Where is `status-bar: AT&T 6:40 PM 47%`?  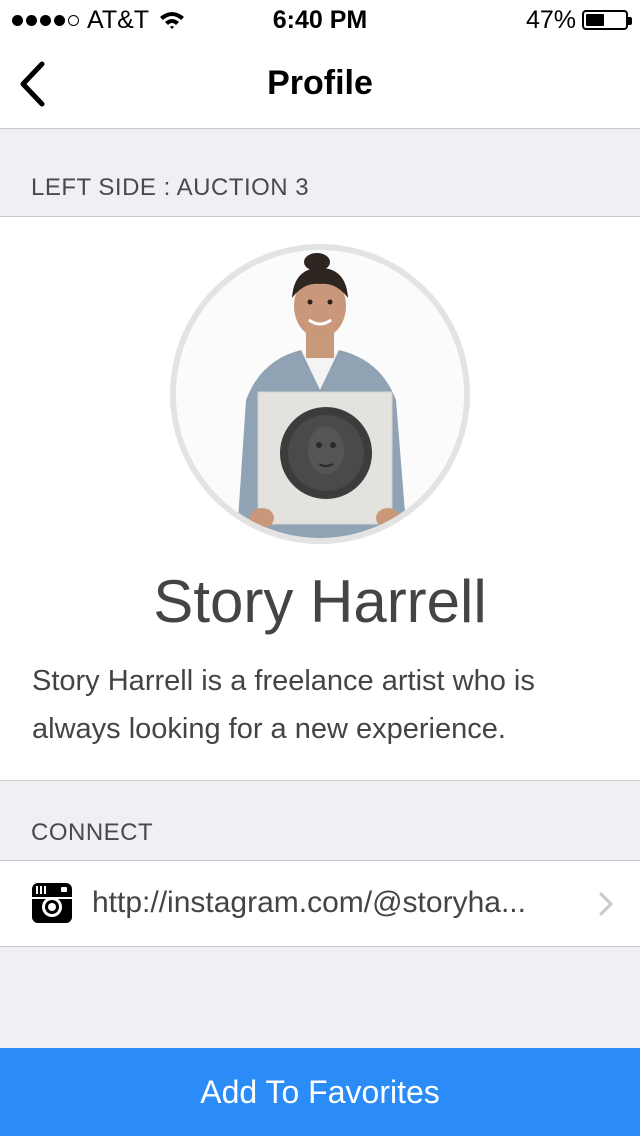
status-bar: AT&T 6:40 PM 47% is located at coordinates (320, 20).